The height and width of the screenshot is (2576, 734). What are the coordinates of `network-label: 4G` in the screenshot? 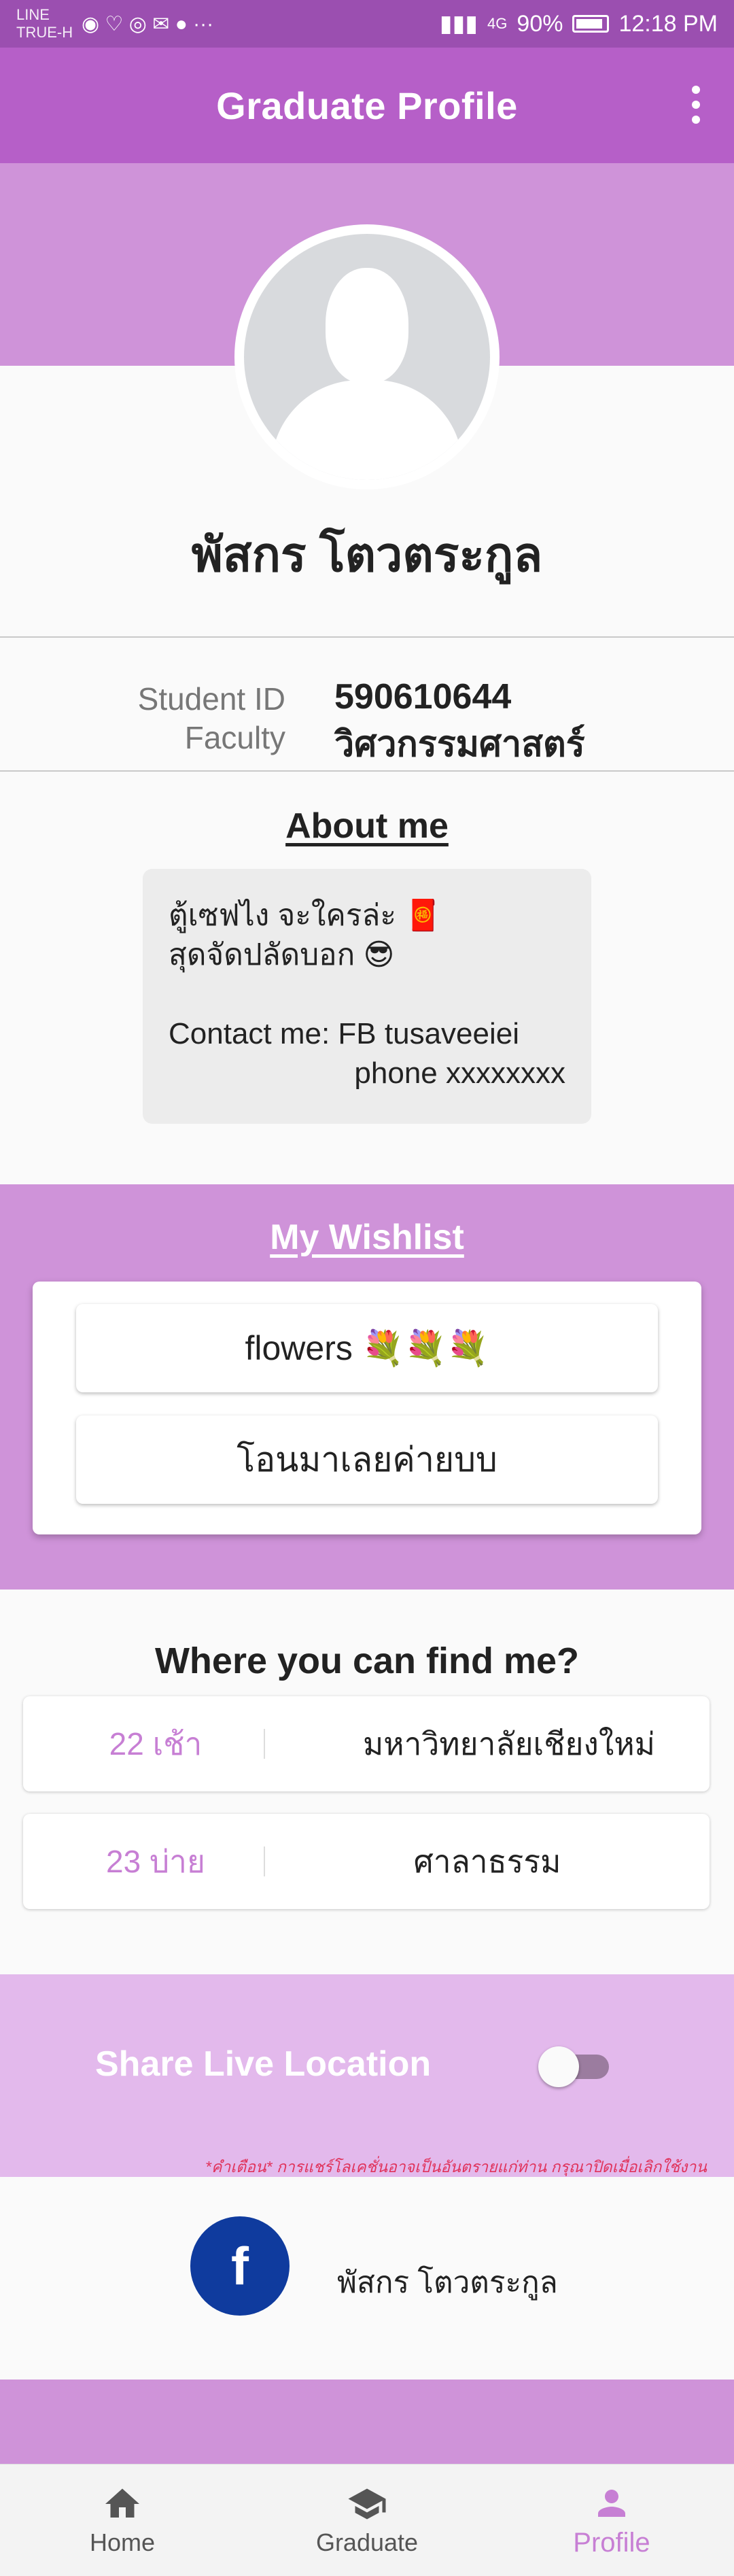 It's located at (497, 23).